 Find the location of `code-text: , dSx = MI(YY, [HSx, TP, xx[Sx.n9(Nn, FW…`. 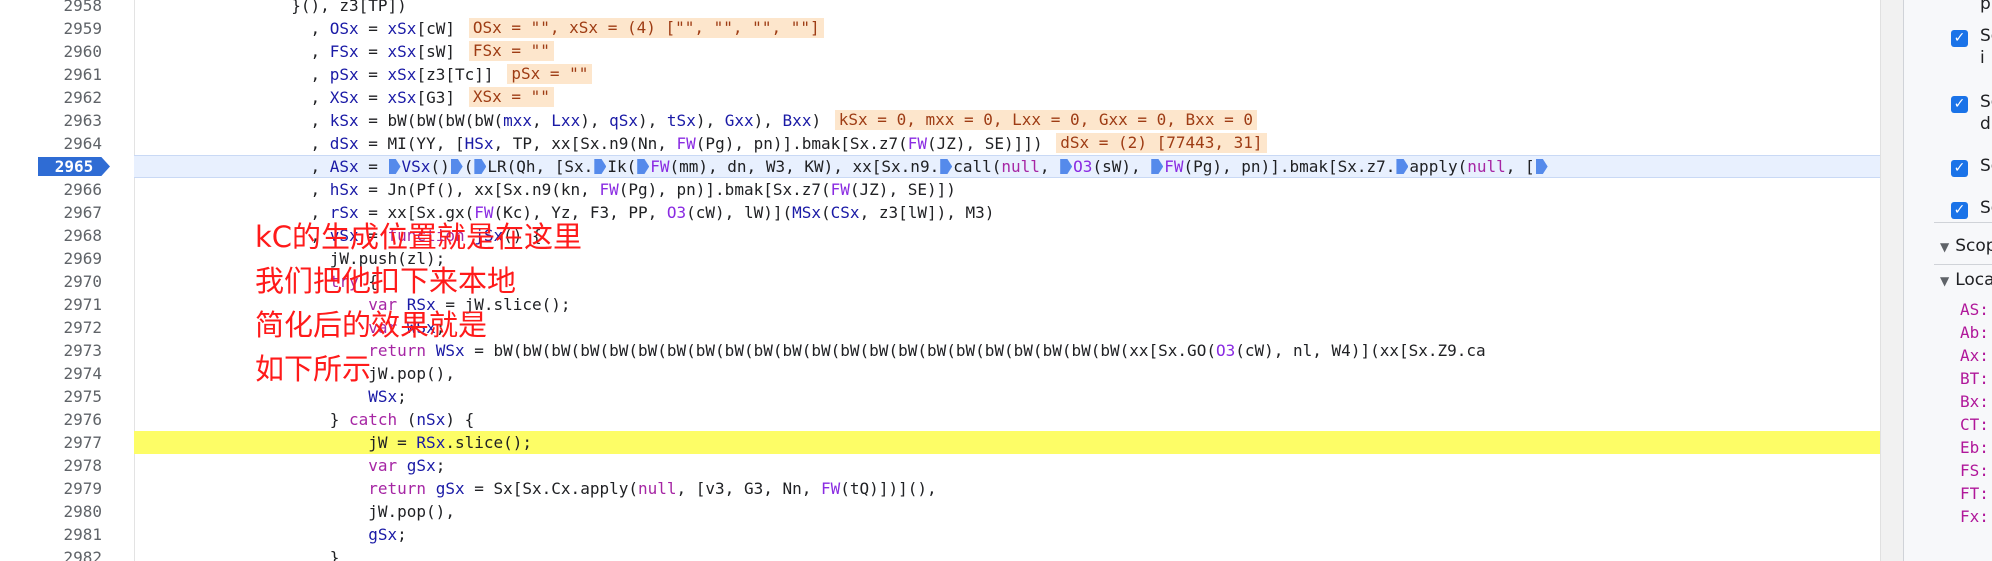

code-text: , dSx = MI(YY, [HSx, TP, xx[Sx.n9(Nn, FW… is located at coordinates (551, 143).